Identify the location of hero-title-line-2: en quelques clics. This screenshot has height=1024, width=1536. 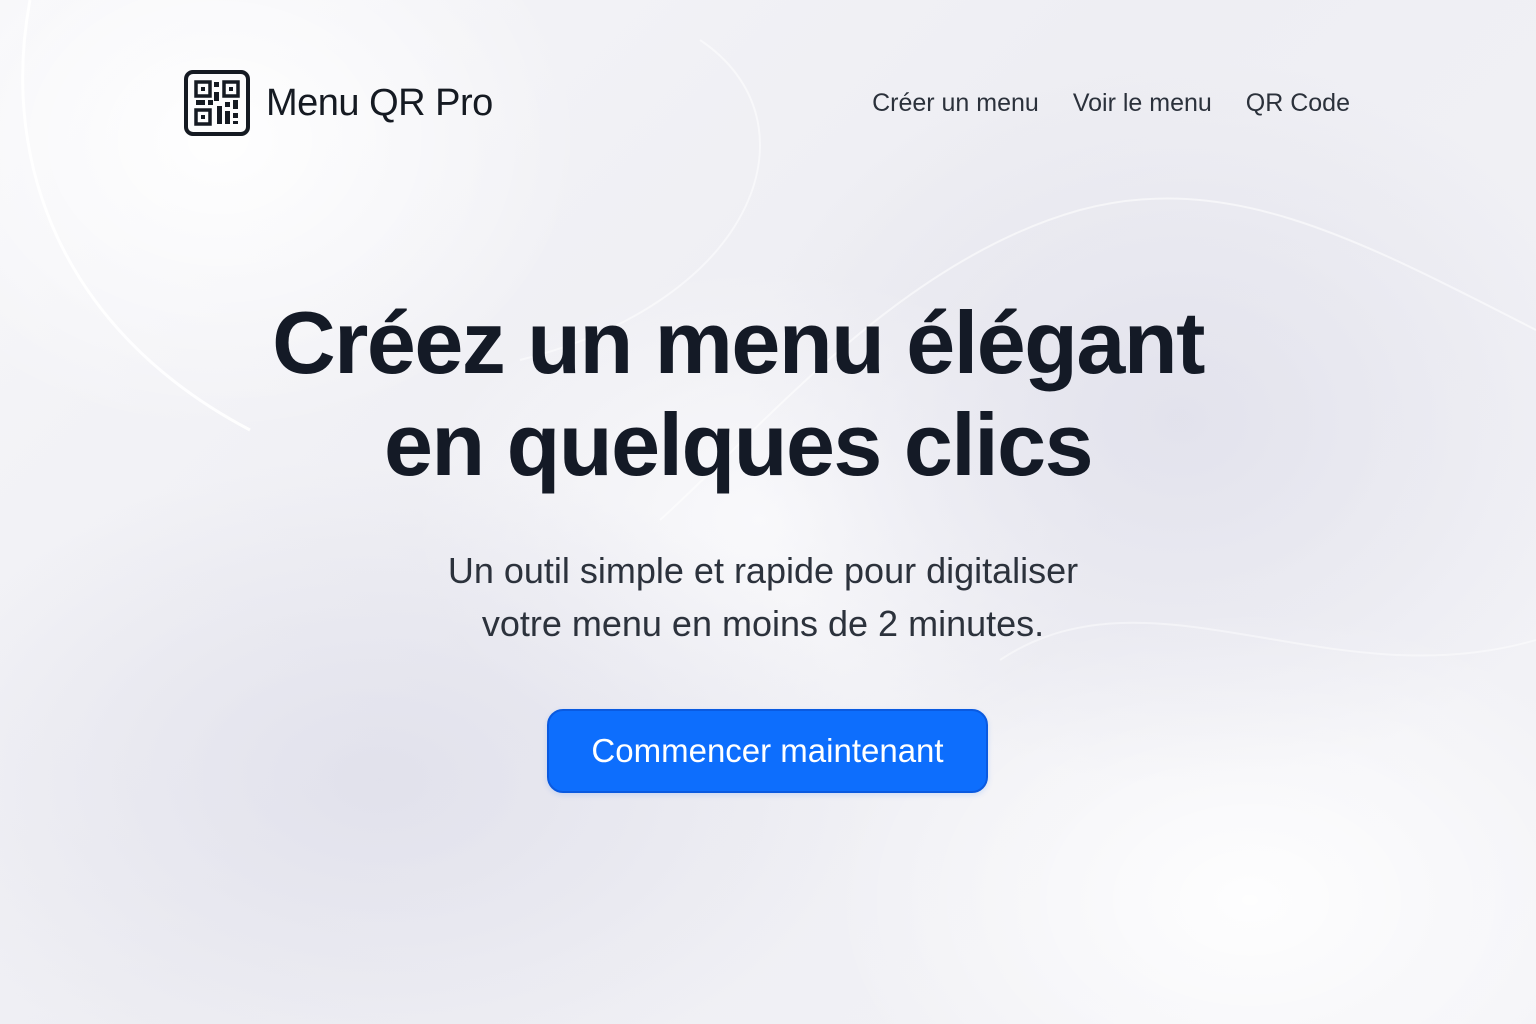
(738, 444).